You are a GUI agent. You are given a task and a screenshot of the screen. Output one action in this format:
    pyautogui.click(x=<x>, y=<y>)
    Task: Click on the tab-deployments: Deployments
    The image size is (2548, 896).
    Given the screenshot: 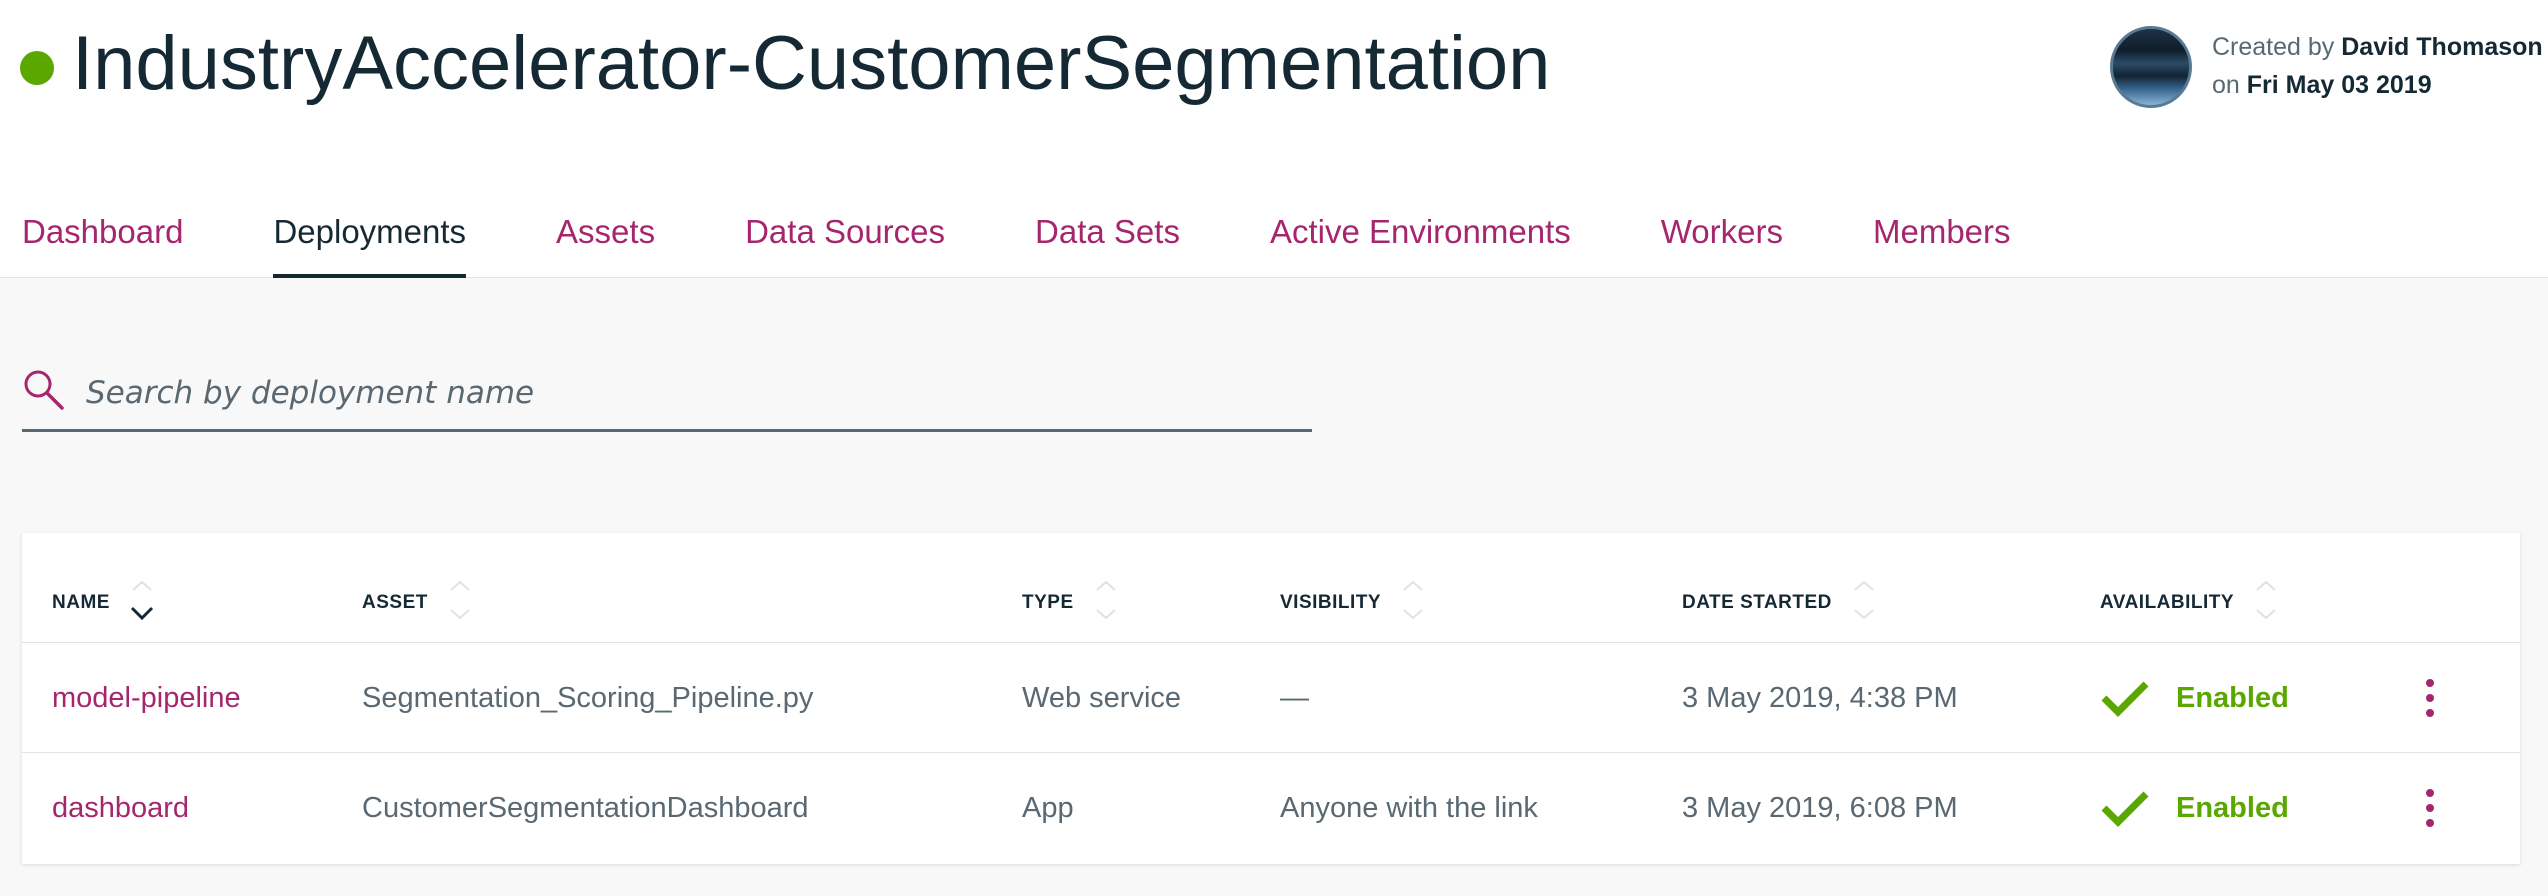 What is the action you would take?
    pyautogui.click(x=369, y=242)
    